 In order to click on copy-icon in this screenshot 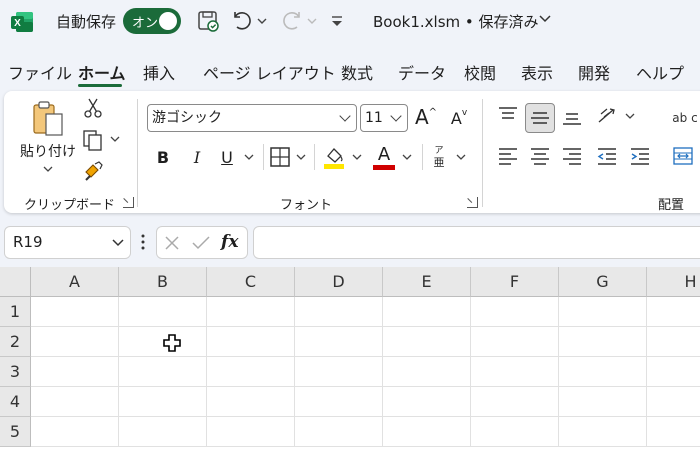, I will do `click(93, 140)`.